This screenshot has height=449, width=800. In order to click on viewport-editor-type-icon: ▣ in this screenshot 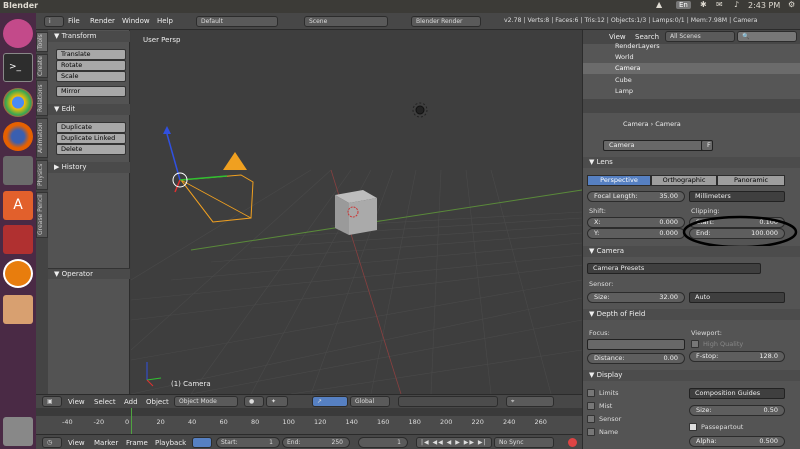, I will do `click(52, 401)`.